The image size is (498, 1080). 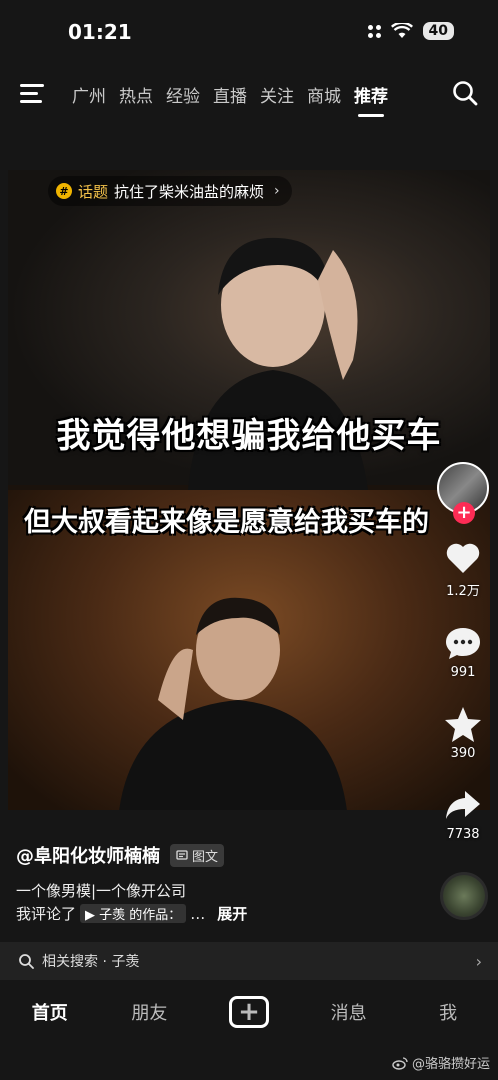 I want to click on caption-top: 我觉得他想骗我给他买车, so click(x=249, y=436).